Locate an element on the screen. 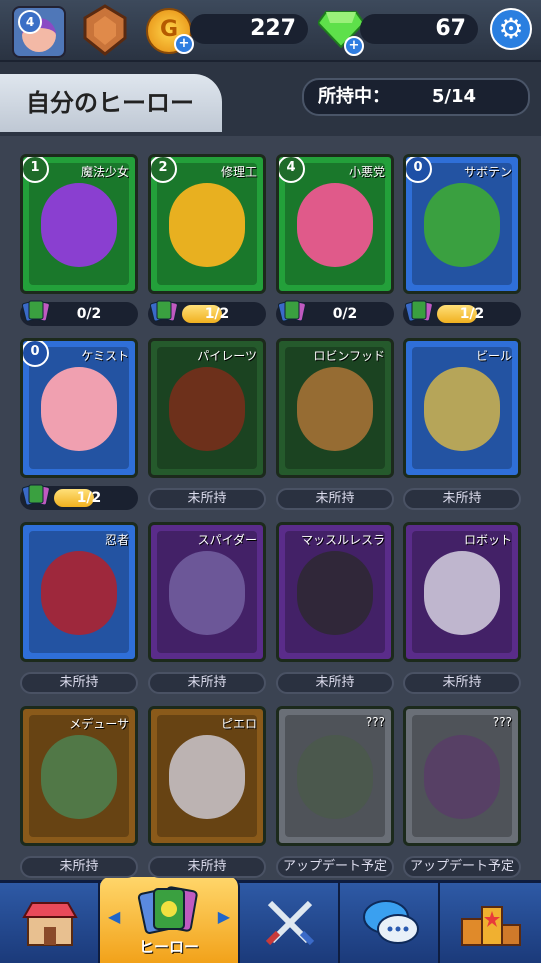 This screenshot has height=963, width=541. hero-card: 小悪党 4 is located at coordinates (335, 224).